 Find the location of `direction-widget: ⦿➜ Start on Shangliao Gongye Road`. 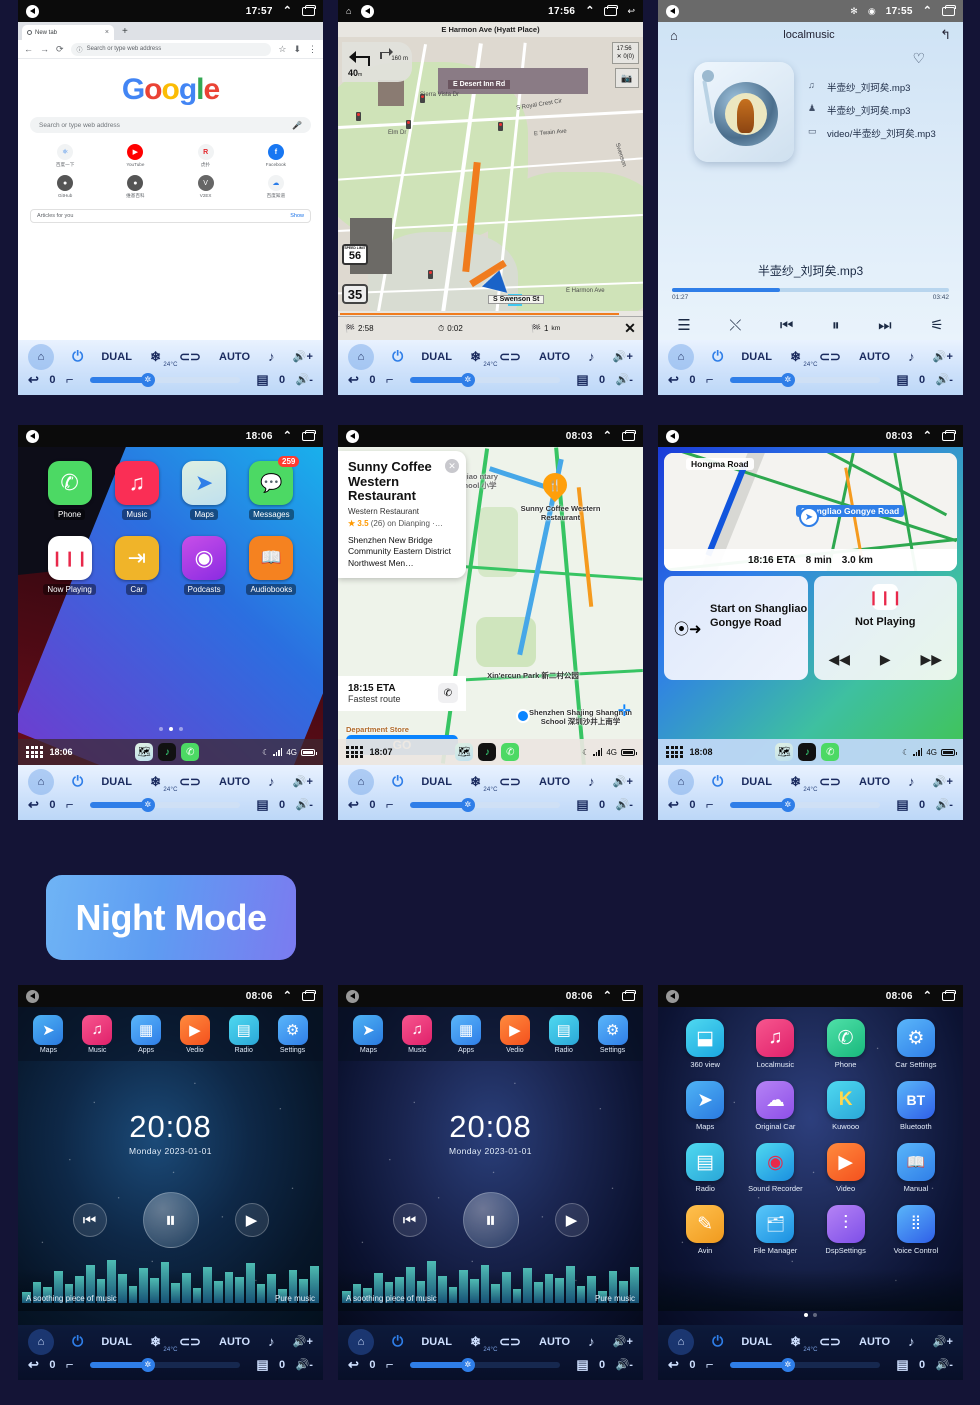

direction-widget: ⦿➜ Start on Shangliao Gongye Road is located at coordinates (736, 628).